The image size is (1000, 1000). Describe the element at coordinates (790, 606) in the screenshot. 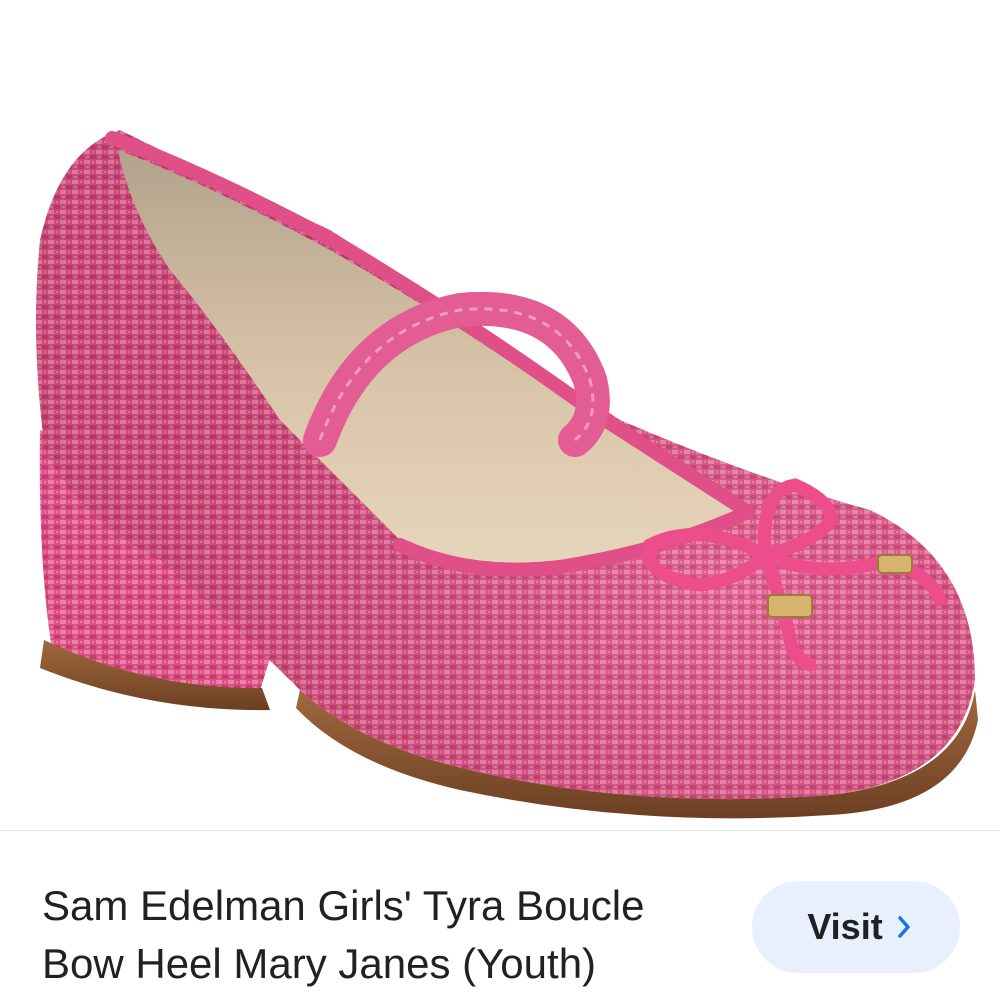

I see `bow-hardware` at that location.